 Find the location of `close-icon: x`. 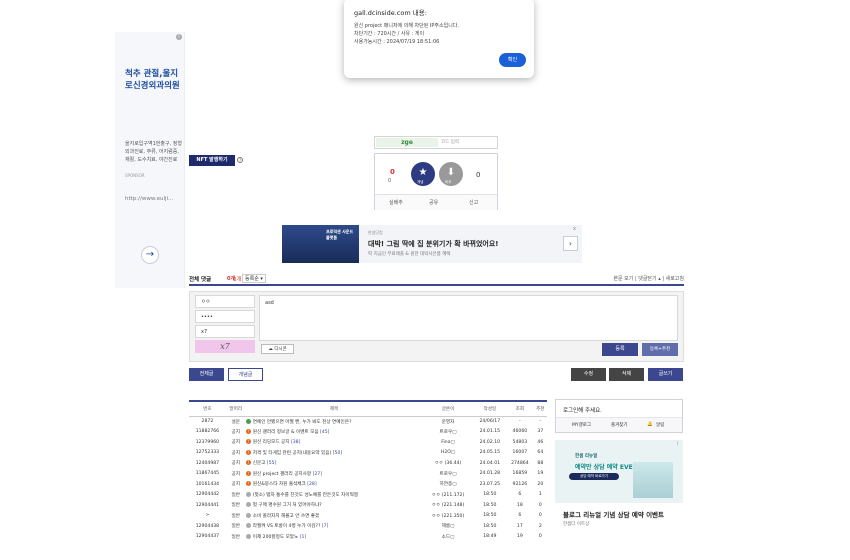

close-icon: x is located at coordinates (574, 229).